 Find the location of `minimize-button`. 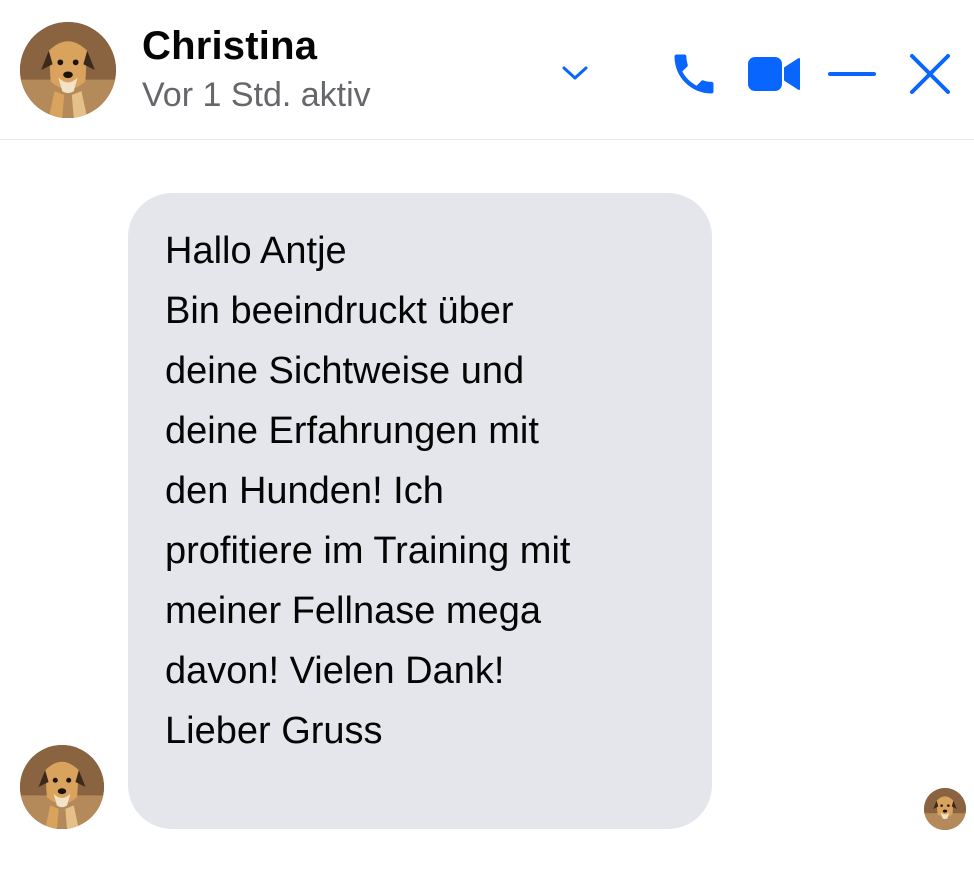

minimize-button is located at coordinates (852, 74).